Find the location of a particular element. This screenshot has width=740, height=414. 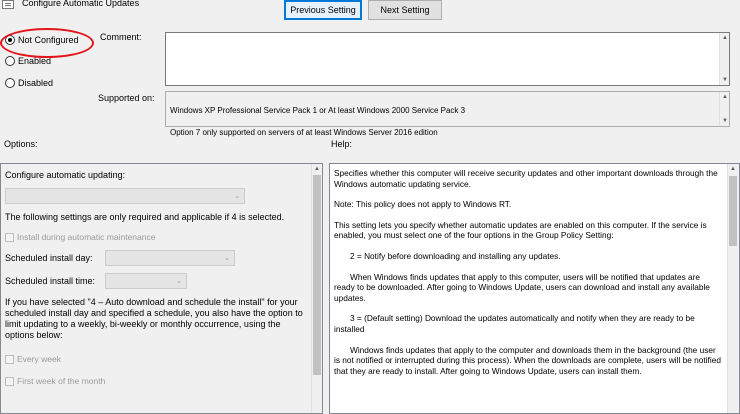

maintenance-checkbox-row: Install during automatic maintenance is located at coordinates (80, 237).